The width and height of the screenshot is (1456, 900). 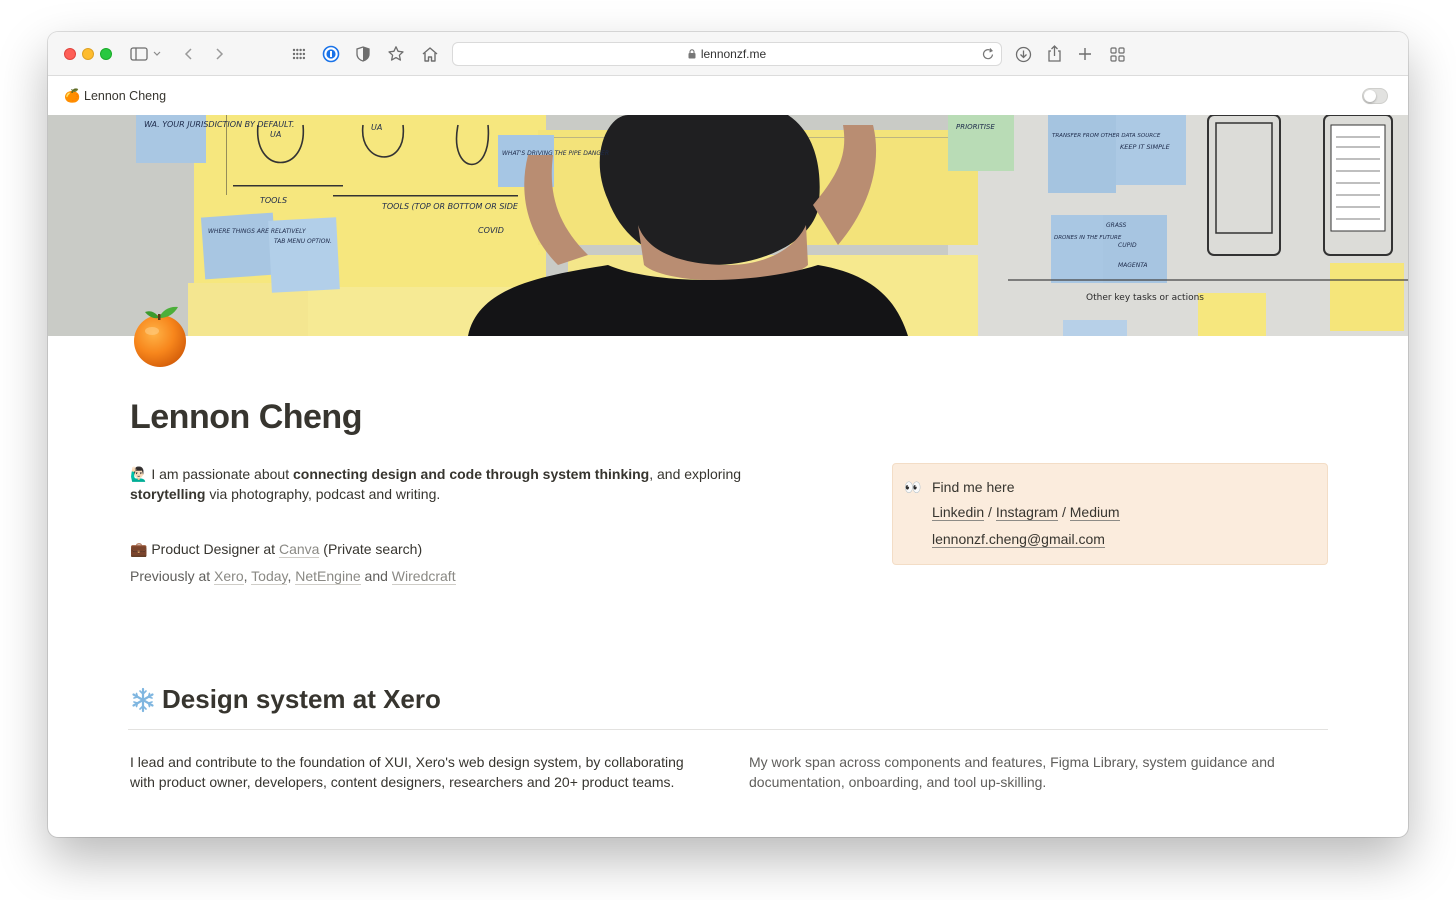 What do you see at coordinates (139, 549) in the screenshot?
I see `briefcase-icon: 💼` at bounding box center [139, 549].